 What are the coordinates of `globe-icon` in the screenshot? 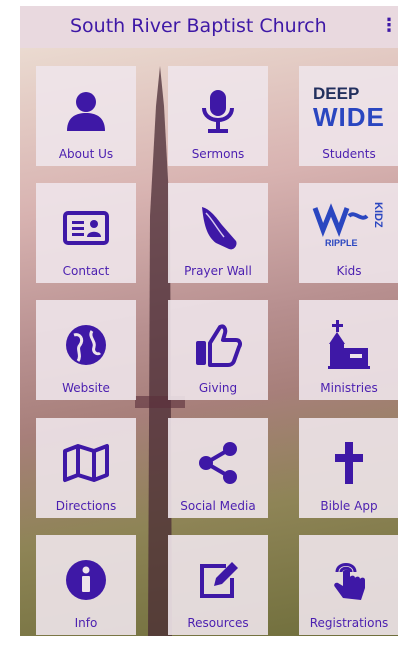 It's located at (86, 345).